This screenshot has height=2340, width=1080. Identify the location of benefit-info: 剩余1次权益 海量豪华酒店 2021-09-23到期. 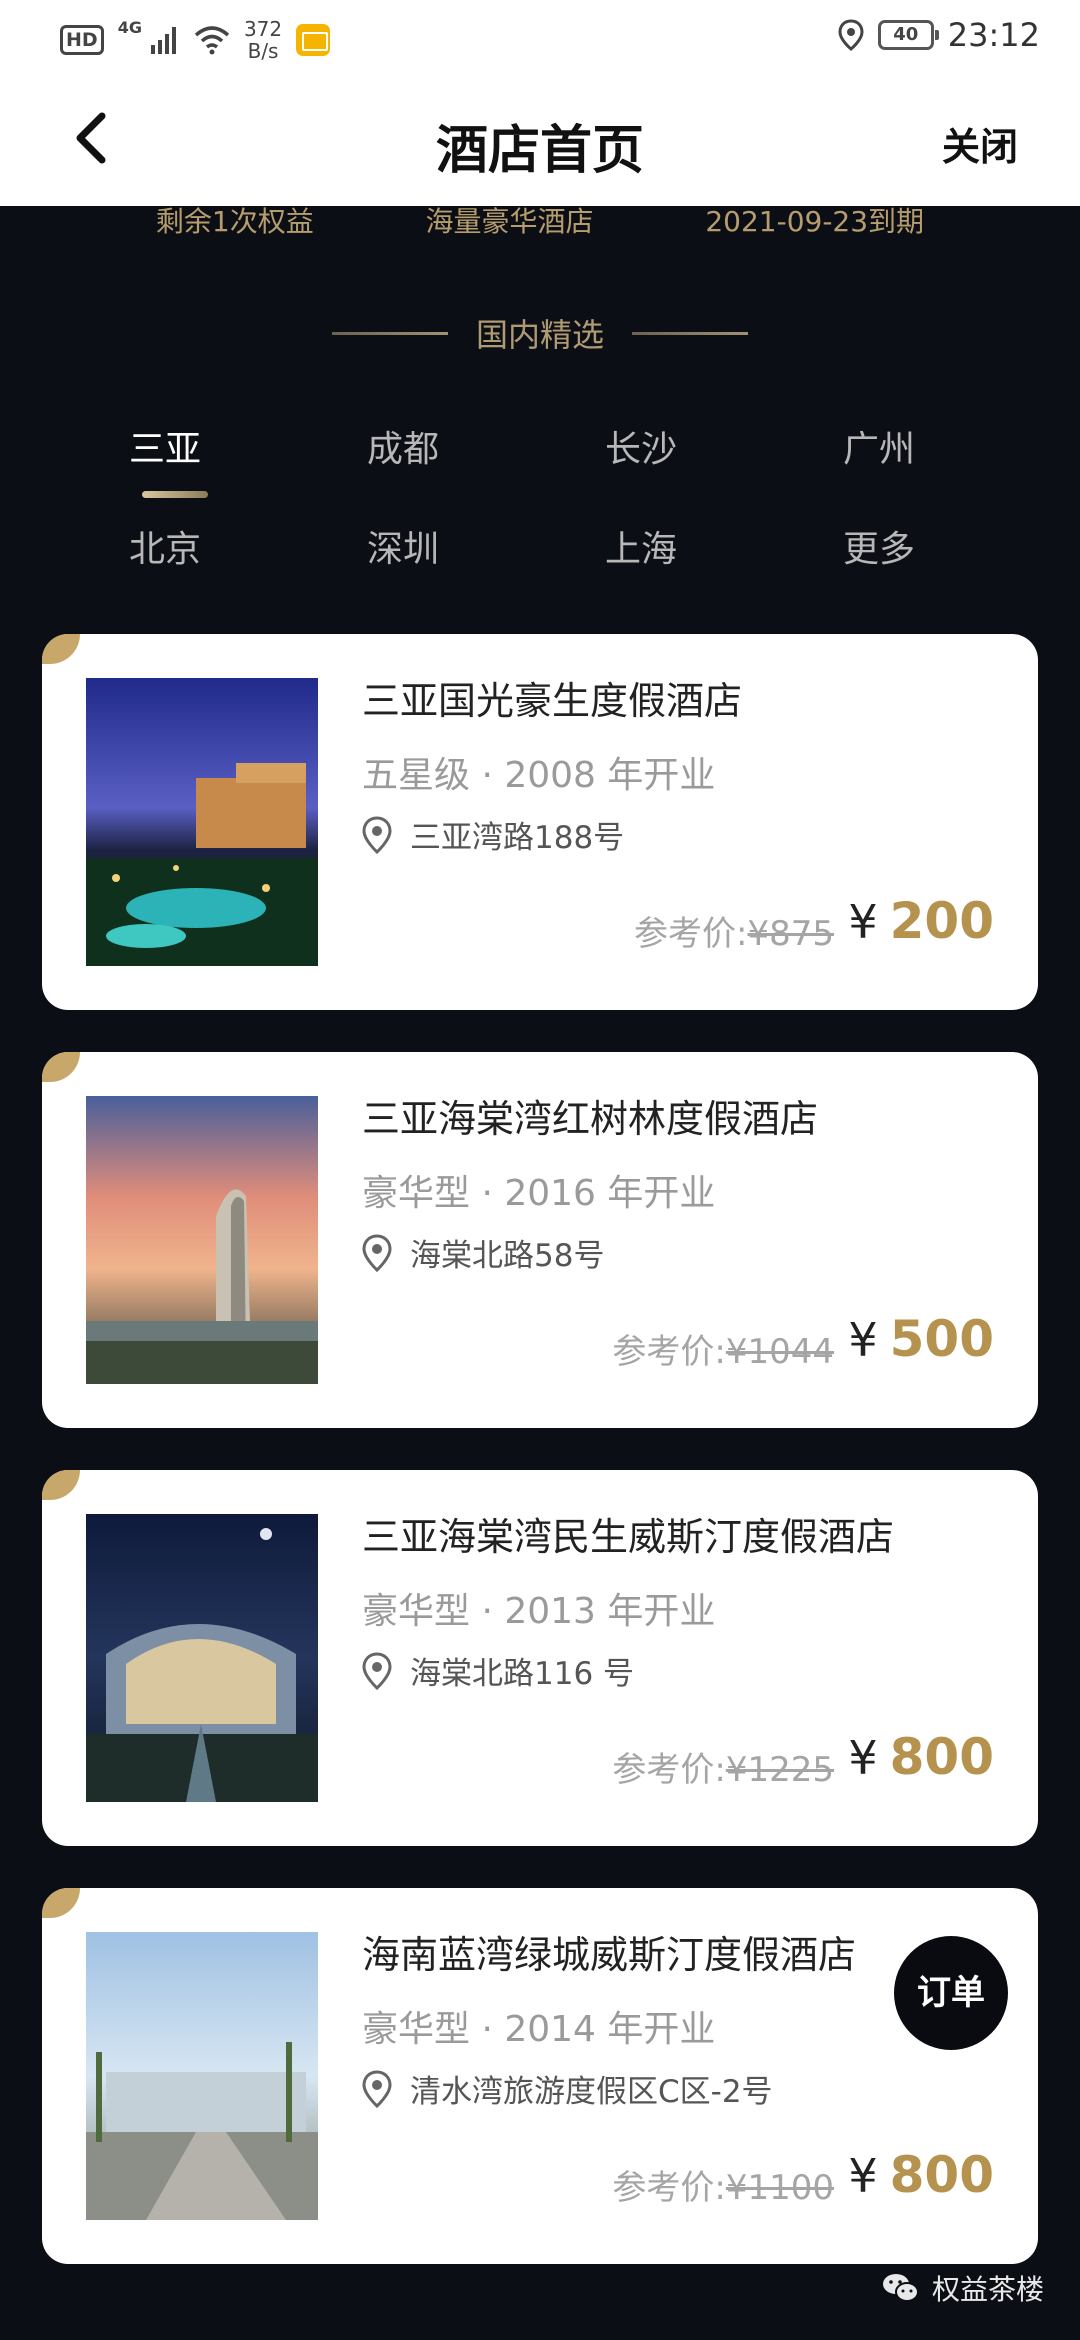
(540, 222).